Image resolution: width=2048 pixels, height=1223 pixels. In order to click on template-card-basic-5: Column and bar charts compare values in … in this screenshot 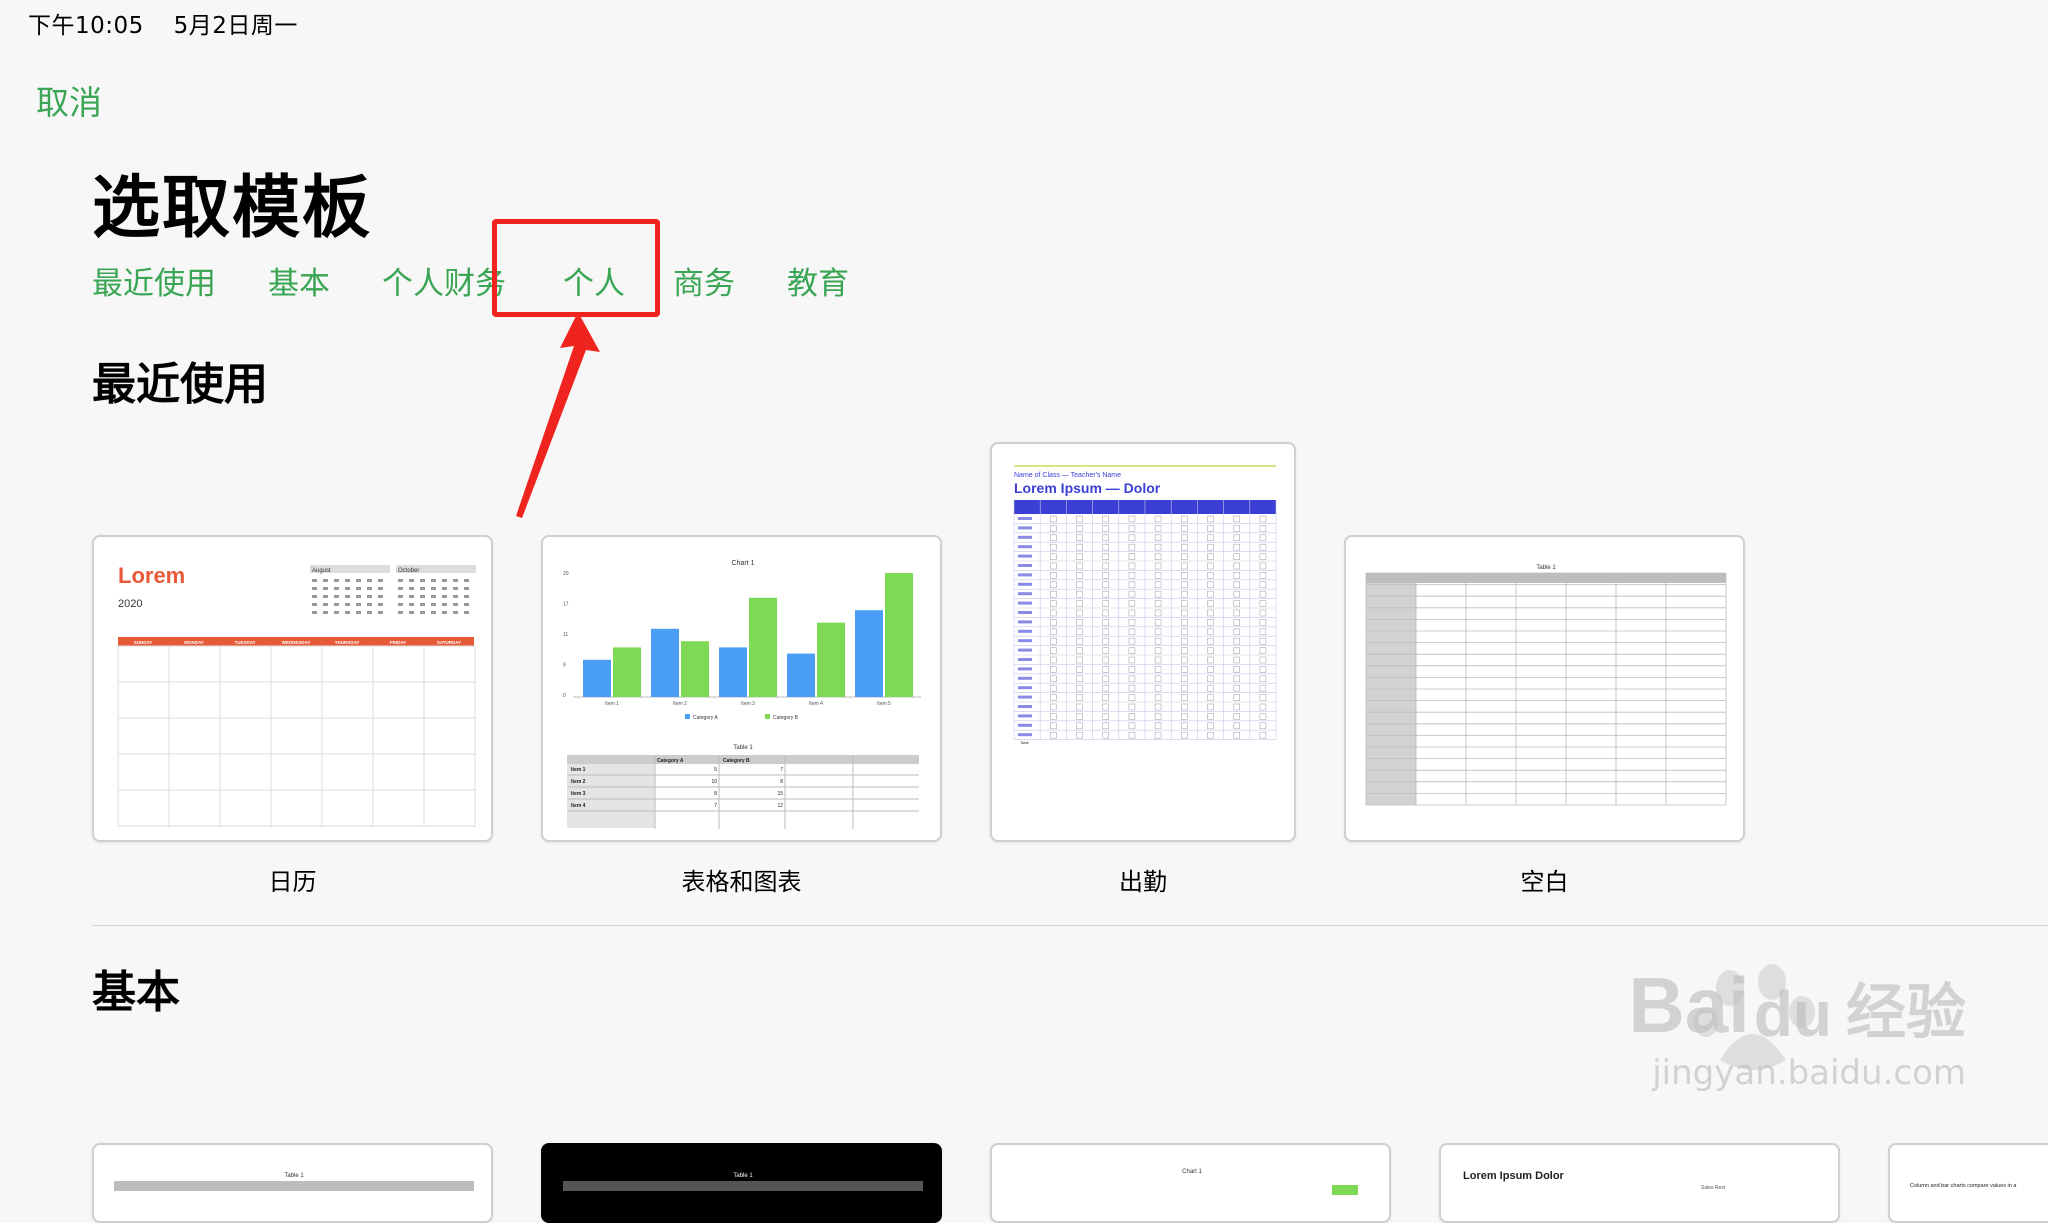, I will do `click(1968, 1183)`.